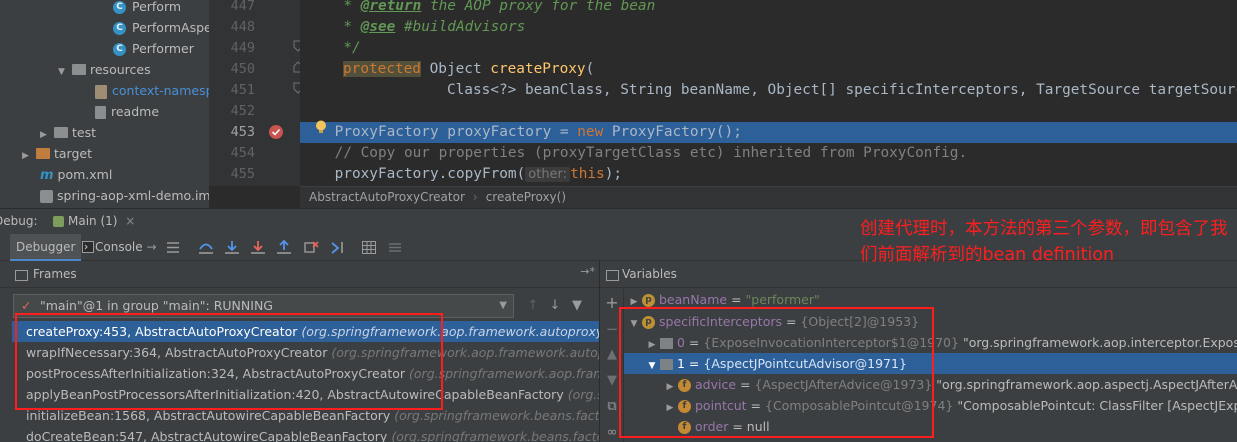 The height and width of the screenshot is (442, 1237). What do you see at coordinates (526, 197) in the screenshot?
I see `breadcrumb-method: createProxy()` at bounding box center [526, 197].